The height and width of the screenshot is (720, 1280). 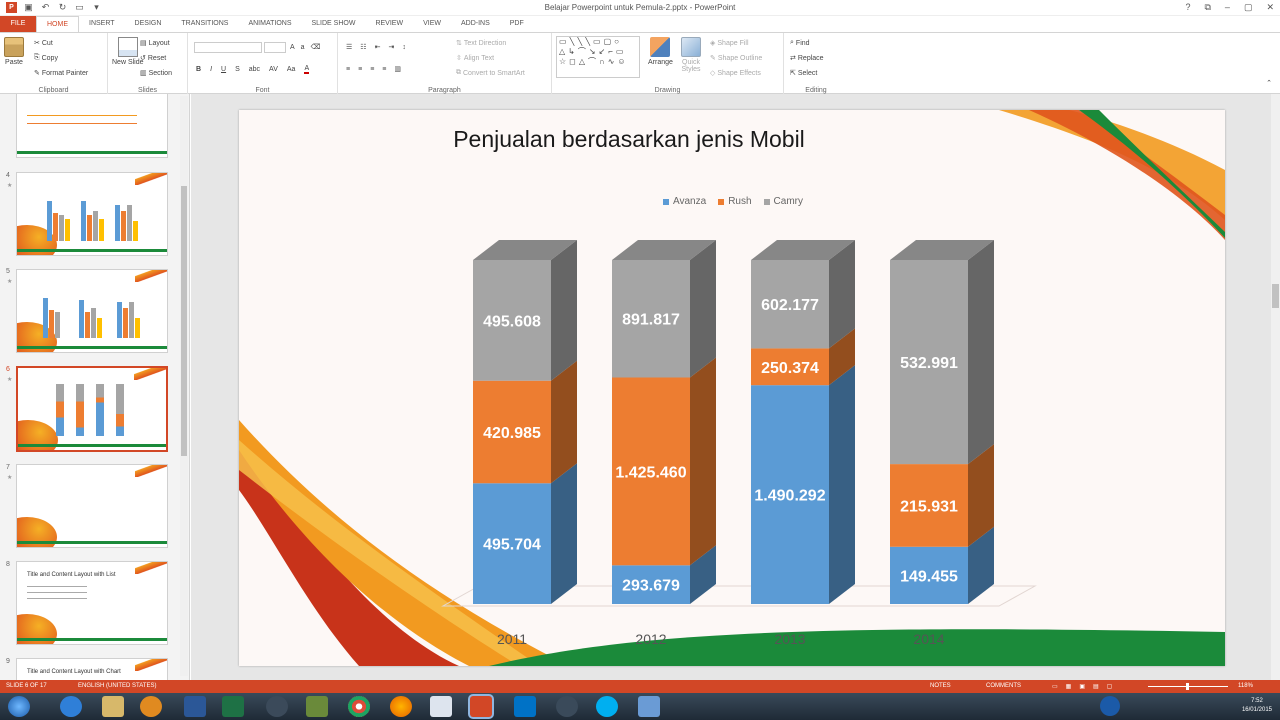 What do you see at coordinates (691, 55) in the screenshot?
I see `quick-styles-button: Quick Styles` at bounding box center [691, 55].